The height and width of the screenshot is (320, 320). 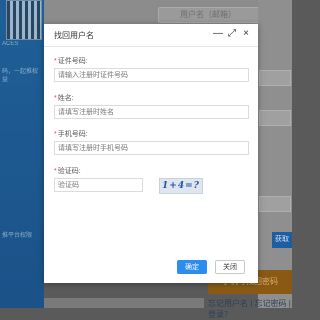 I want to click on close-icon: ×, so click(x=246, y=34).